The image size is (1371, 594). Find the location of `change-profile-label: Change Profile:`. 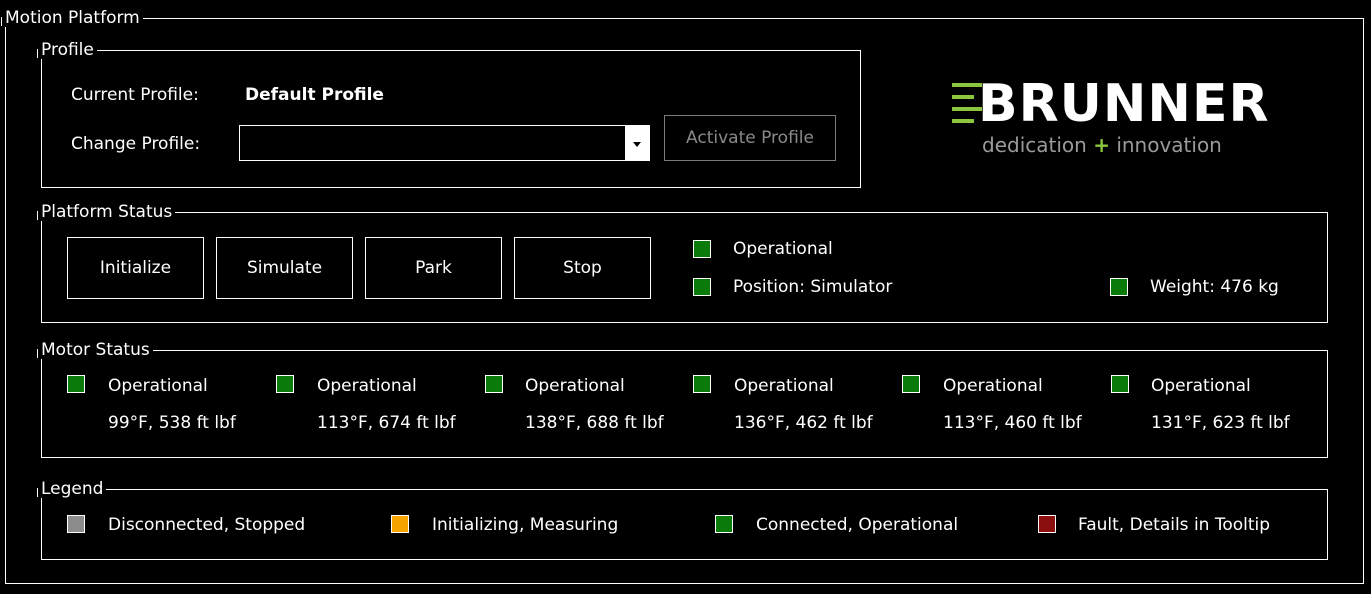

change-profile-label: Change Profile: is located at coordinates (136, 144).